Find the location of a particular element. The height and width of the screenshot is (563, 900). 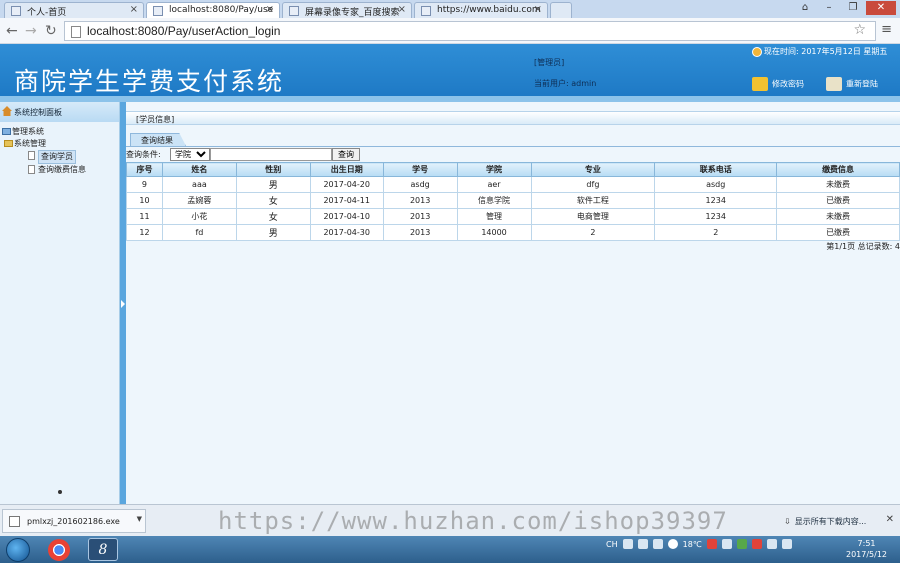

settings-icon is located at coordinates (657, 544).